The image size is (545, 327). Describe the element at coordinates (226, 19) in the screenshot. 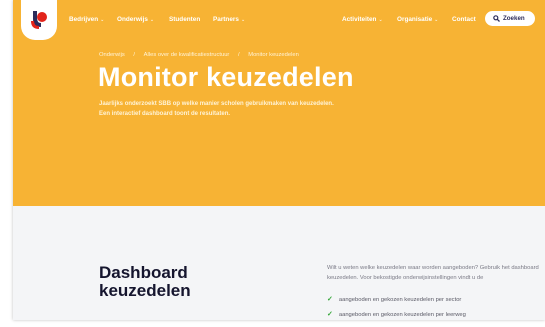

I see `nav-label: Partners` at that location.